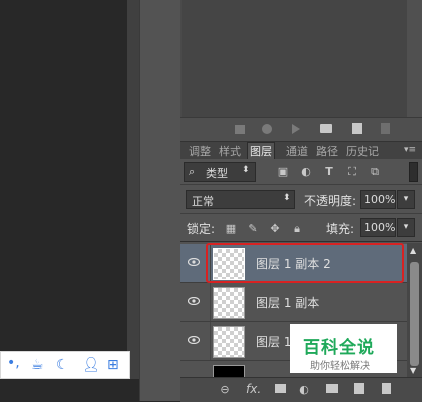  Describe the element at coordinates (413, 250) in the screenshot. I see `scroll-up-icon: ▲` at that location.